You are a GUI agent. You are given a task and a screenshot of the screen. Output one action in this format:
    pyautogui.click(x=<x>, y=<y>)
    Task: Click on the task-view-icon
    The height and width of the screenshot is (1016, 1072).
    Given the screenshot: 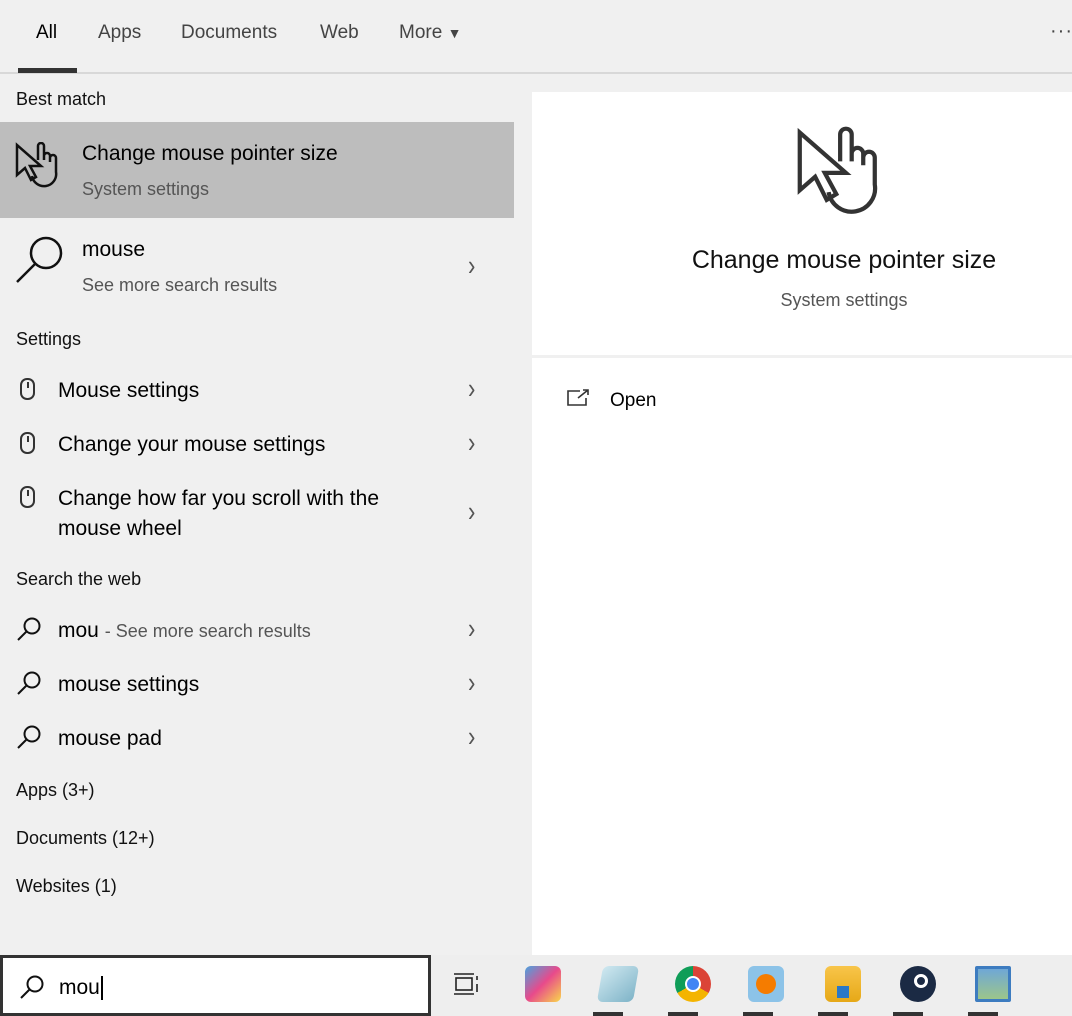 What is the action you would take?
    pyautogui.click(x=466, y=985)
    